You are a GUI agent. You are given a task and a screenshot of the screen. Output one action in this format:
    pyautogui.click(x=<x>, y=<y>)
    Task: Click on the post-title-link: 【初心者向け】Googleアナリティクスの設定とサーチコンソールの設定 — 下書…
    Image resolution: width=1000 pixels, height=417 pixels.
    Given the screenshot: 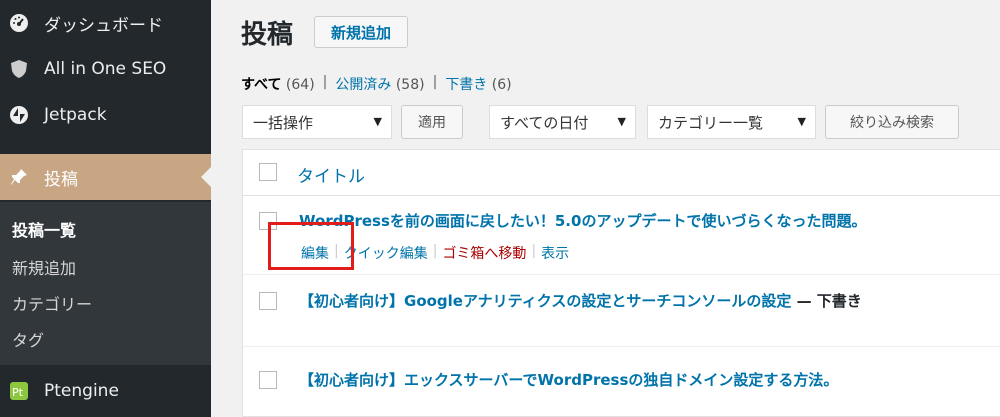 What is the action you would take?
    pyautogui.click(x=580, y=300)
    